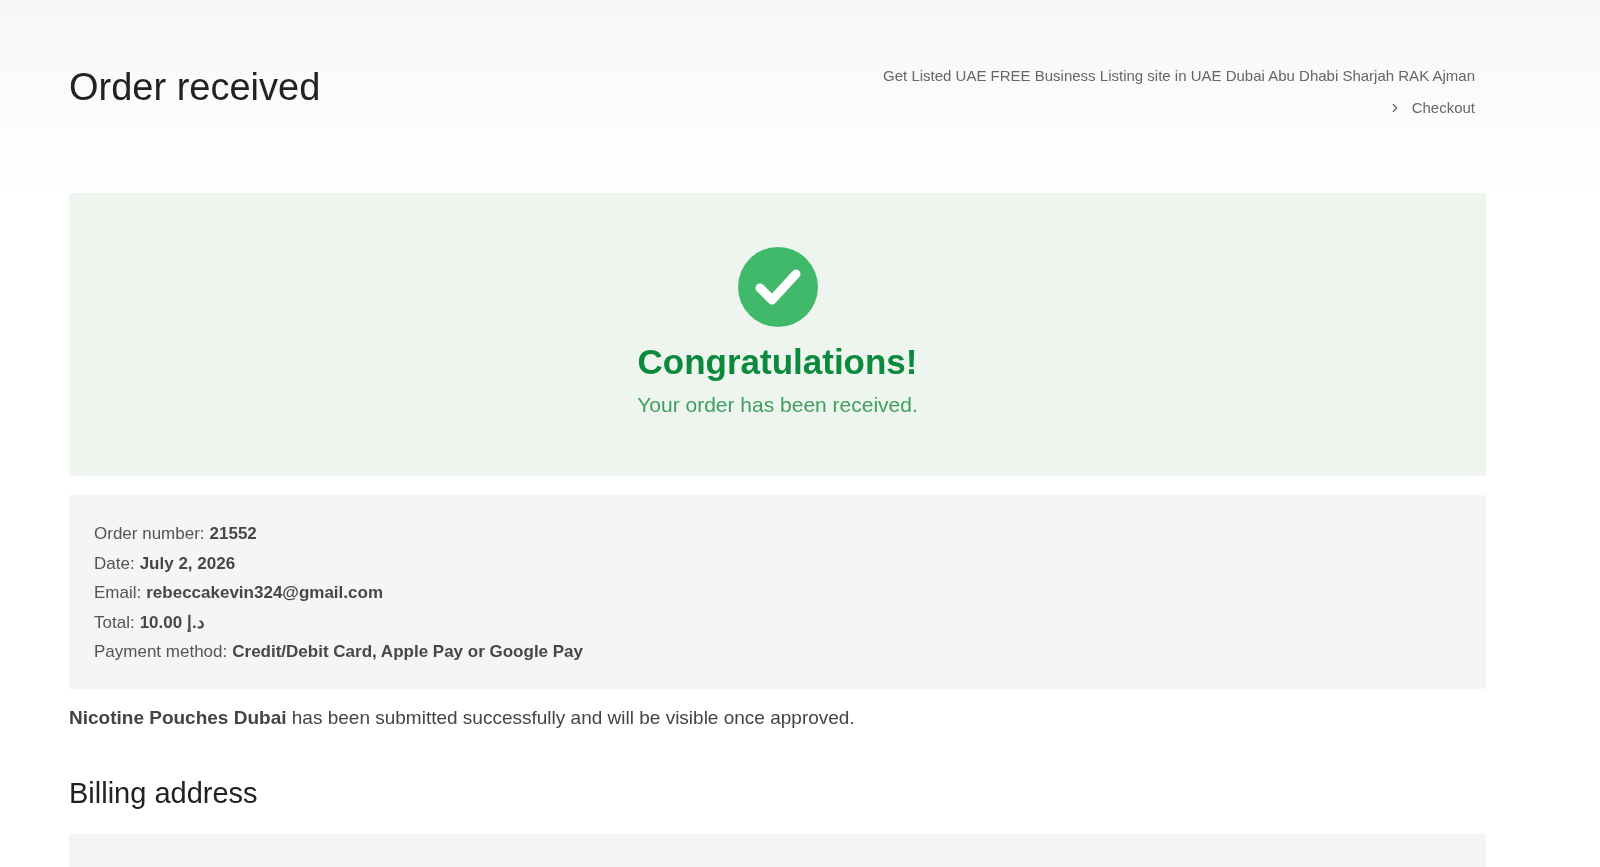 This screenshot has width=1600, height=867. Describe the element at coordinates (408, 652) in the screenshot. I see `detail-value: Credit/Debit Card, Apple Pay or Google Pay` at that location.